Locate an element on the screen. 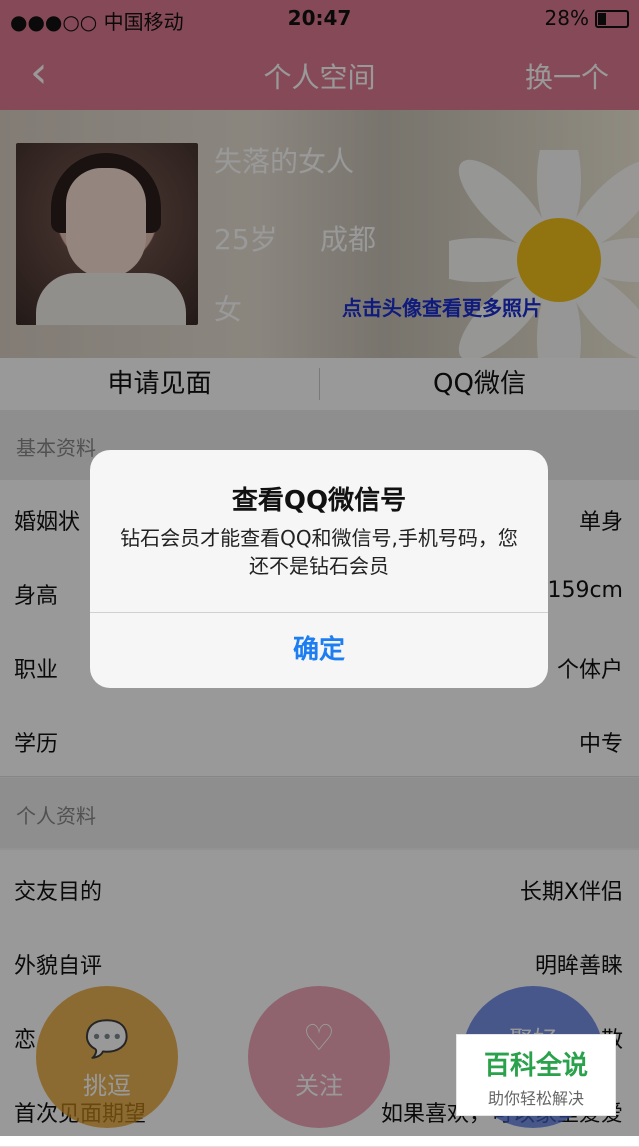  alert-dialog: 查看QQ微信号 钻石会员才能查看QQ和微信号,手机号码，您还不是钻石会员 确定 is located at coordinates (319, 569).